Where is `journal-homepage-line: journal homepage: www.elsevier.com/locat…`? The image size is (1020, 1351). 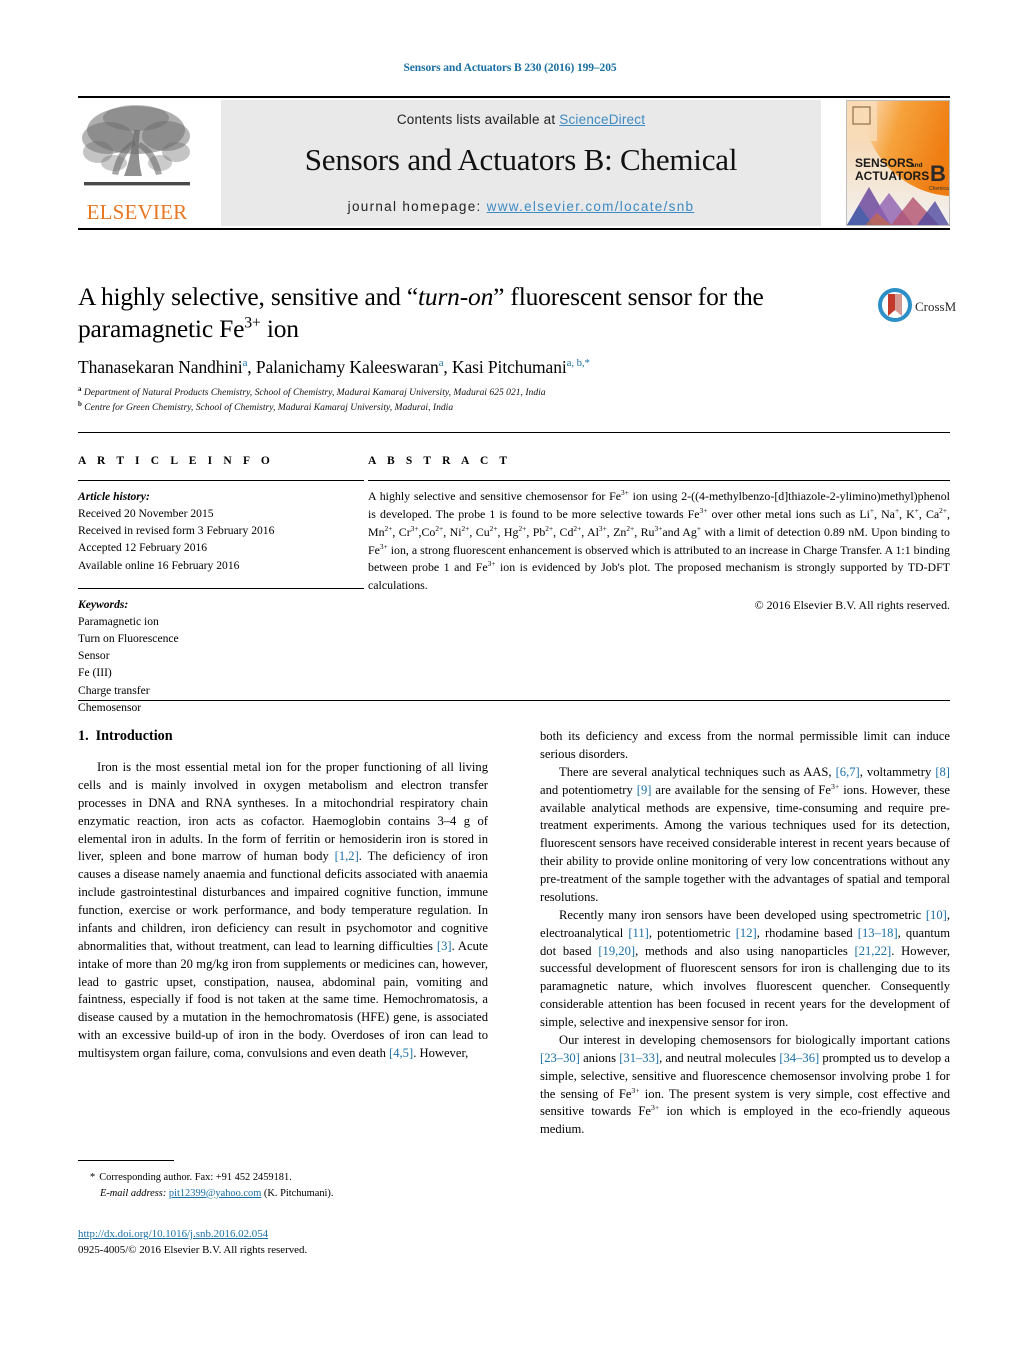 journal-homepage-line: journal homepage: www.elsevier.com/locat… is located at coordinates (521, 206).